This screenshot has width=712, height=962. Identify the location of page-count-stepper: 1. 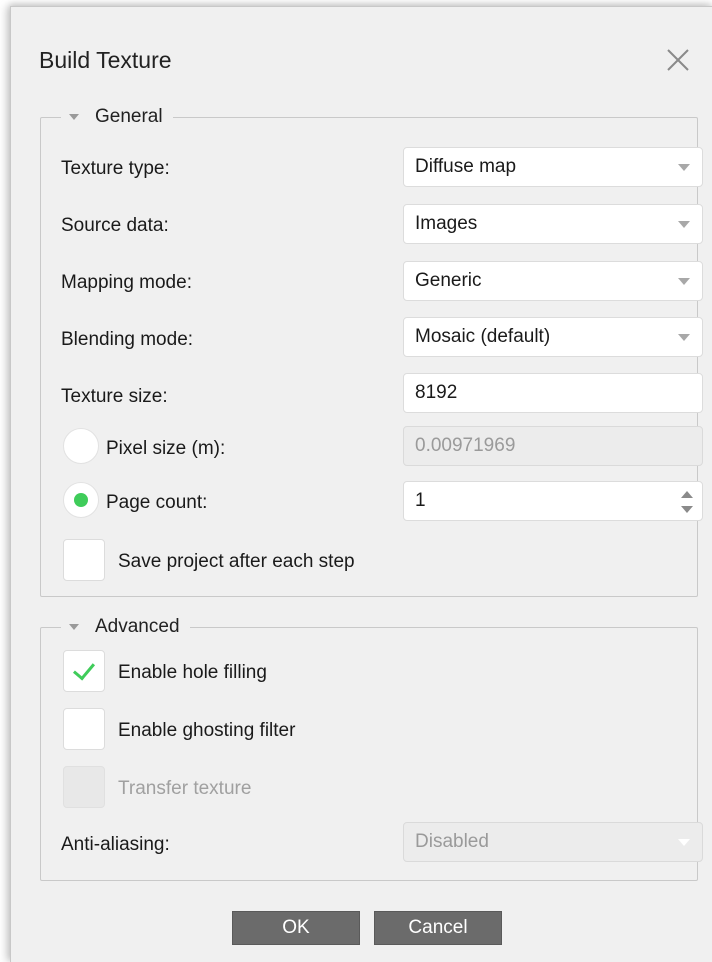
(553, 501).